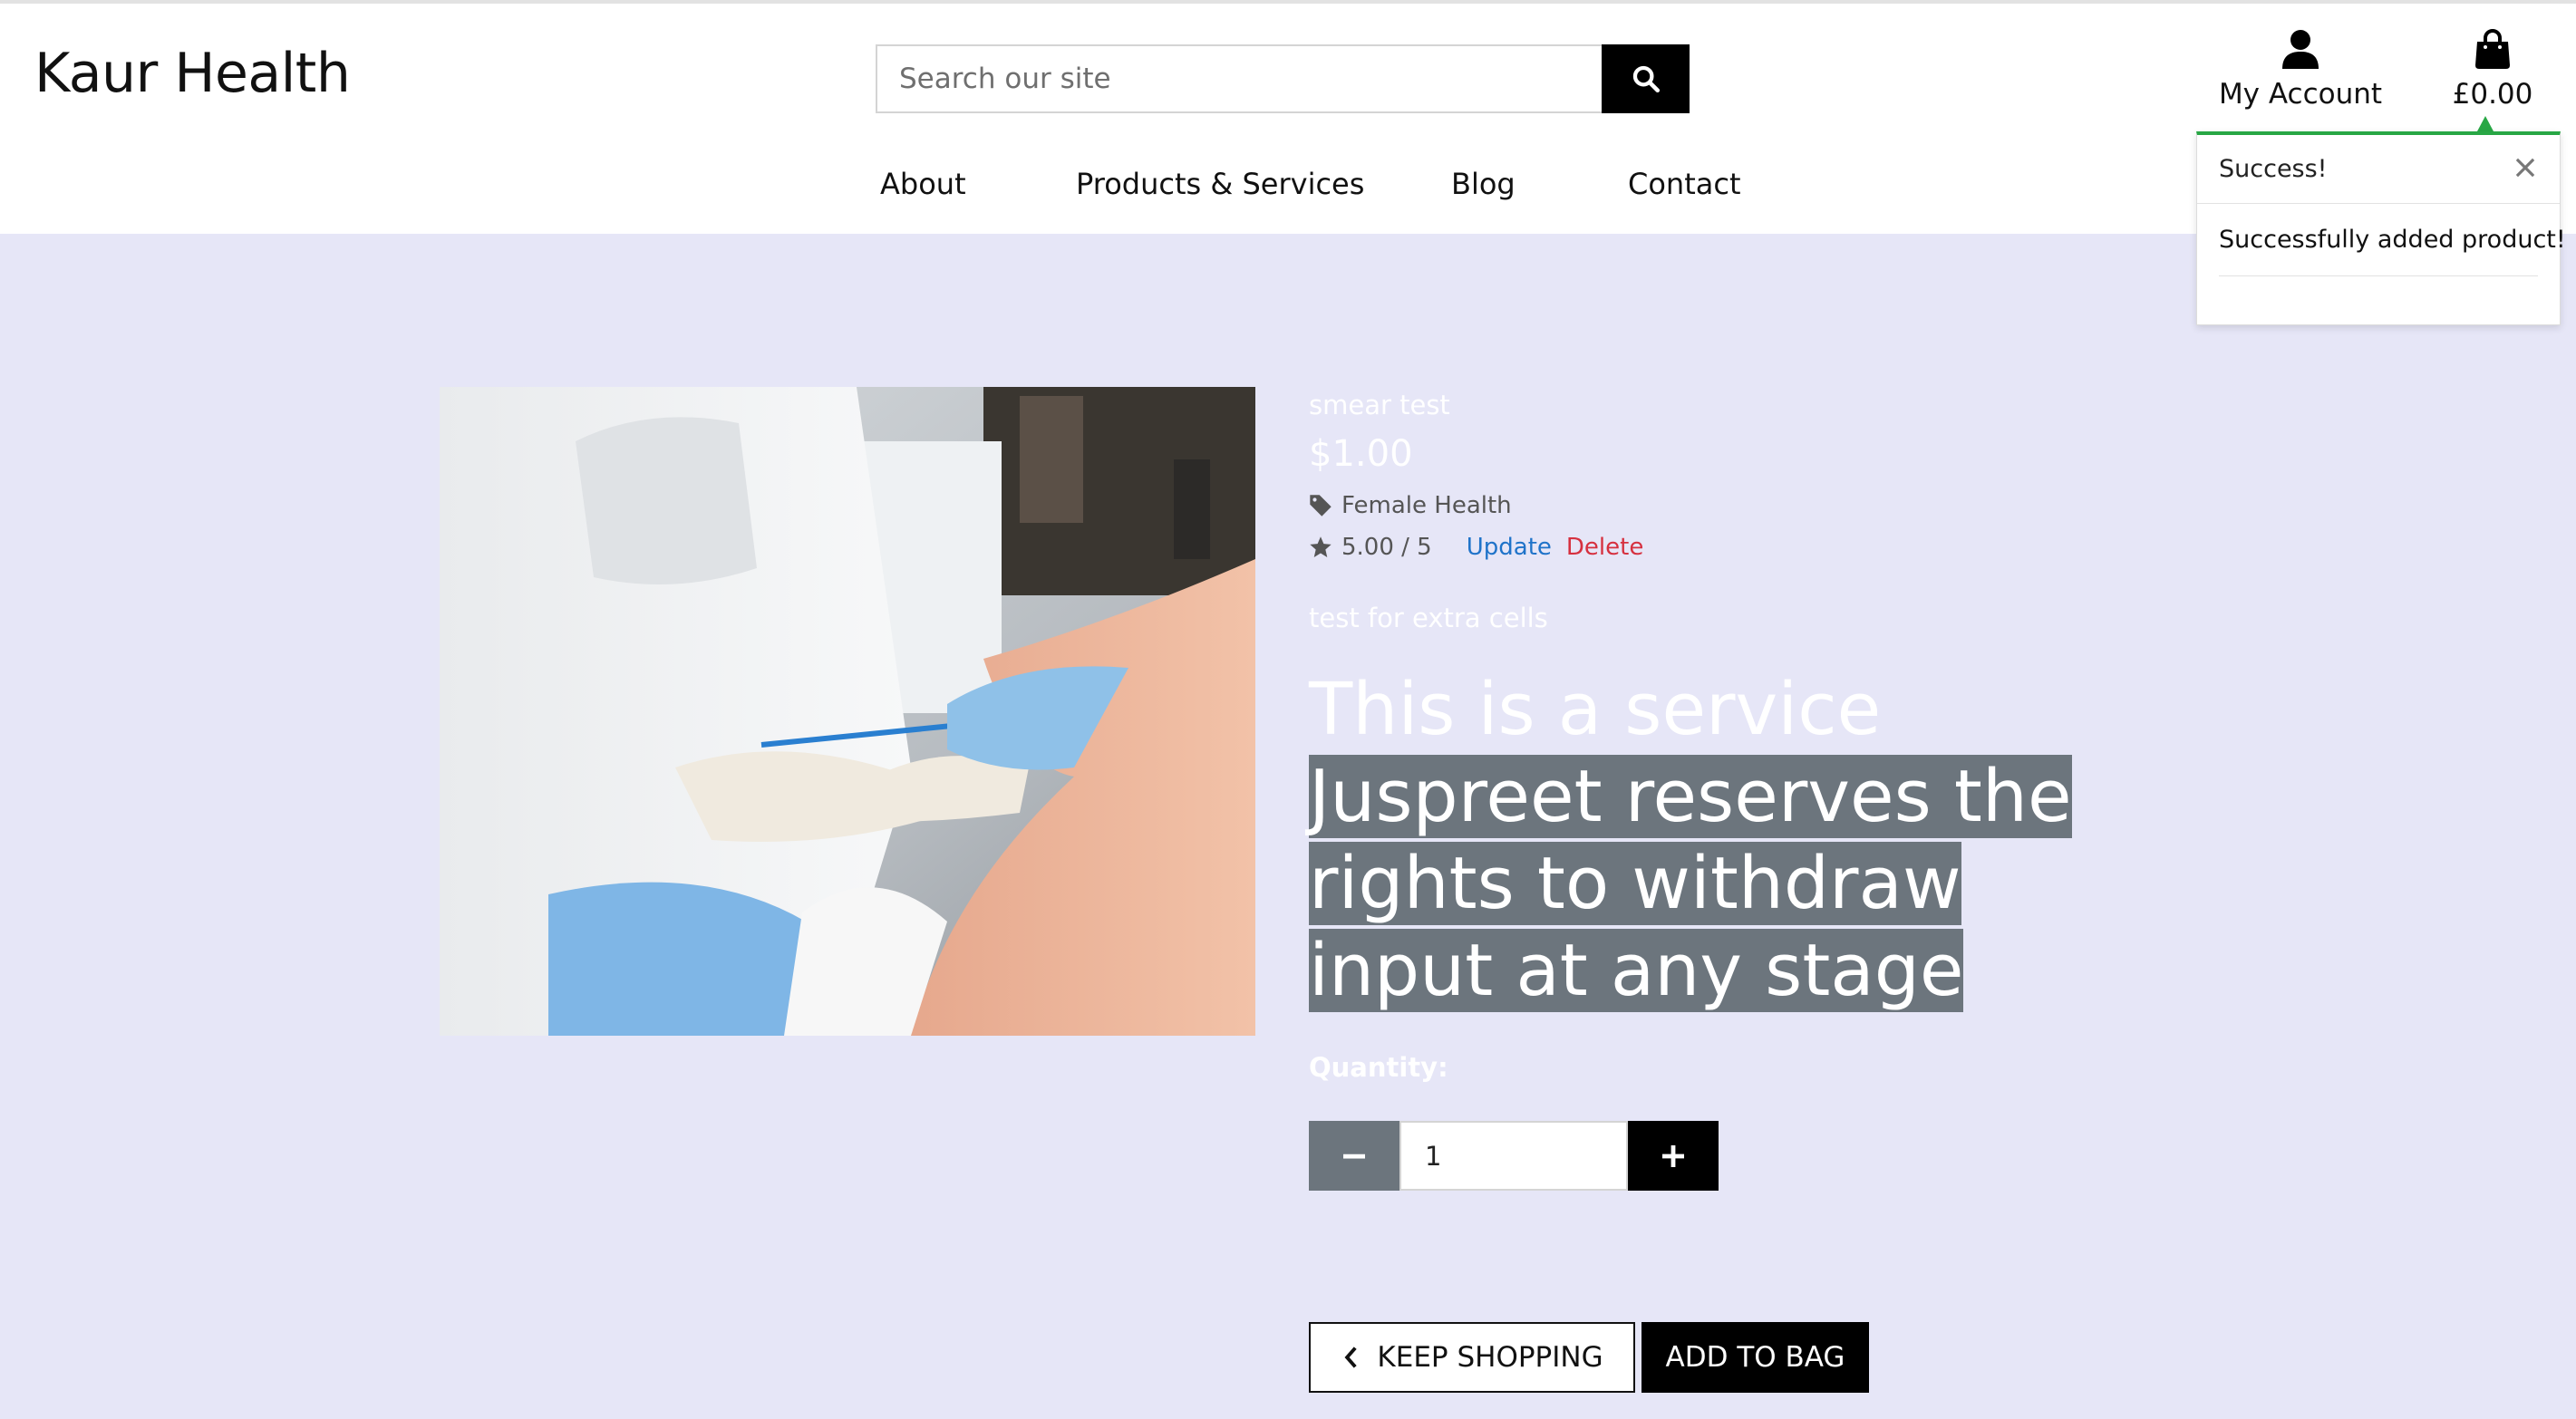 The height and width of the screenshot is (1419, 2576). Describe the element at coordinates (1755, 1357) in the screenshot. I see `add-to-bag-button: ADD TO BAG` at that location.